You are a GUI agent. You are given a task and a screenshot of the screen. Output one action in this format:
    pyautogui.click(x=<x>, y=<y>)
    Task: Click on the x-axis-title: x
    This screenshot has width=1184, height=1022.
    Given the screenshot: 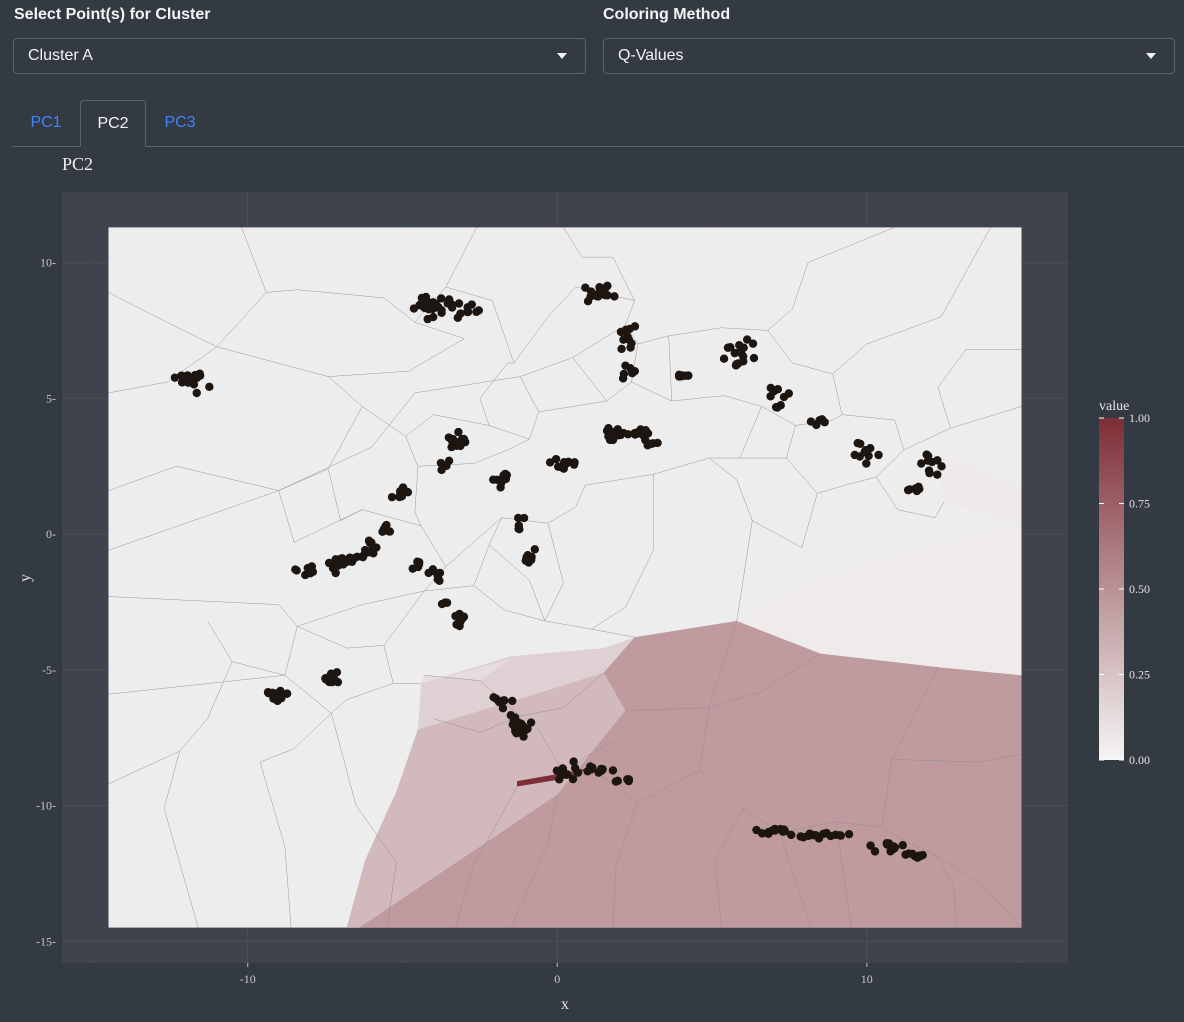 What is the action you would take?
    pyautogui.click(x=565, y=1004)
    